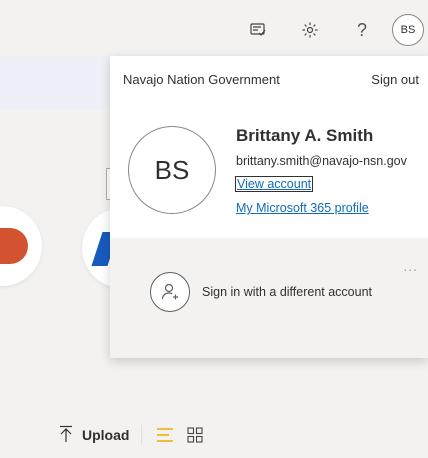  What do you see at coordinates (274, 184) in the screenshot?
I see `view-account-link: View account` at bounding box center [274, 184].